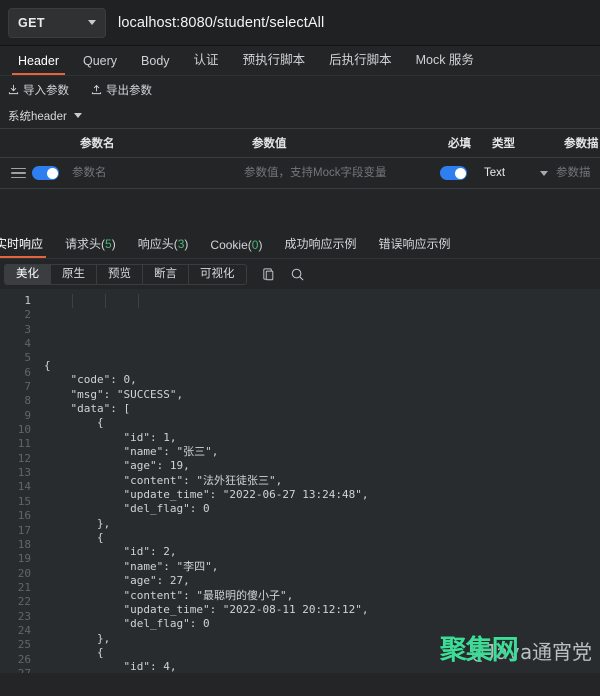  I want to click on tab-auth: 认证, so click(206, 62).